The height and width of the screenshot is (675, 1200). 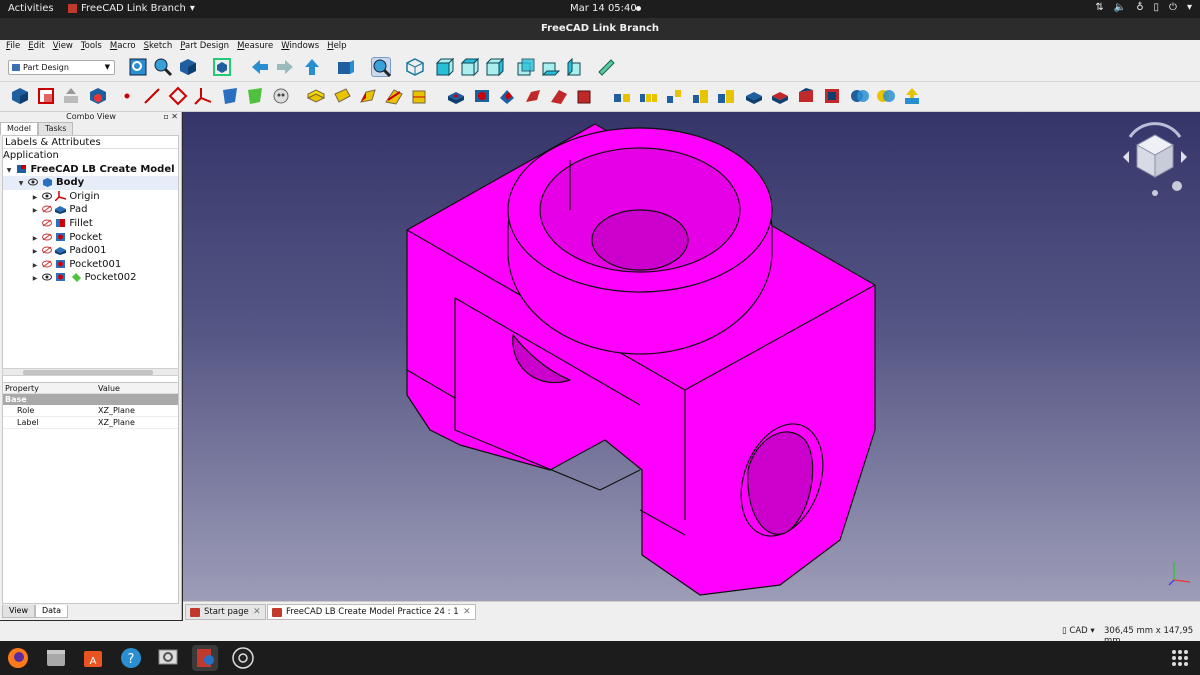 What do you see at coordinates (648, 96) in the screenshot?
I see `linear-pattern-button` at bounding box center [648, 96].